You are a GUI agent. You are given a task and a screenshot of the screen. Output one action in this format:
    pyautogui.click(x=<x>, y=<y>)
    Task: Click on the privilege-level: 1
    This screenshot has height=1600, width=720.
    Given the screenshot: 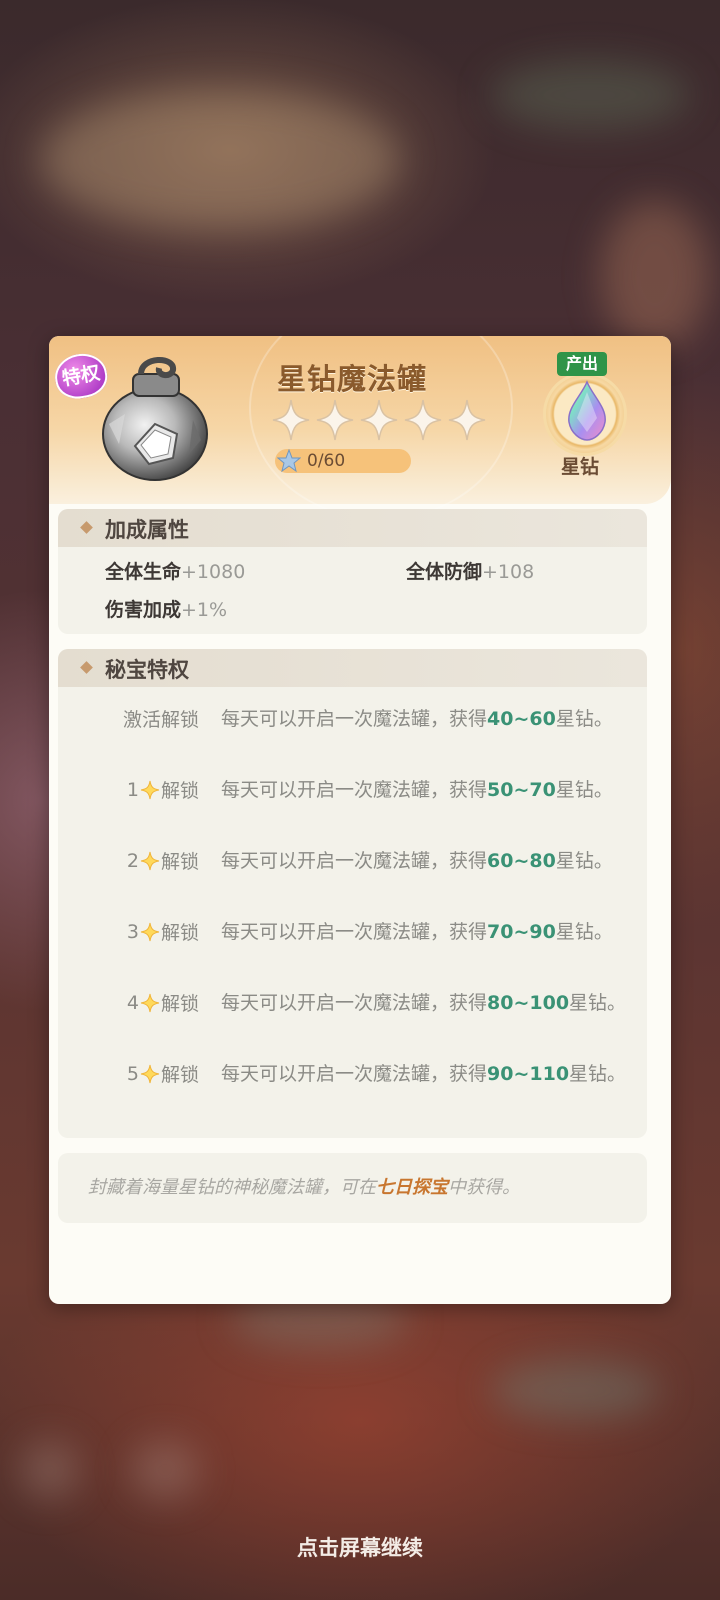 What is the action you would take?
    pyautogui.click(x=132, y=789)
    